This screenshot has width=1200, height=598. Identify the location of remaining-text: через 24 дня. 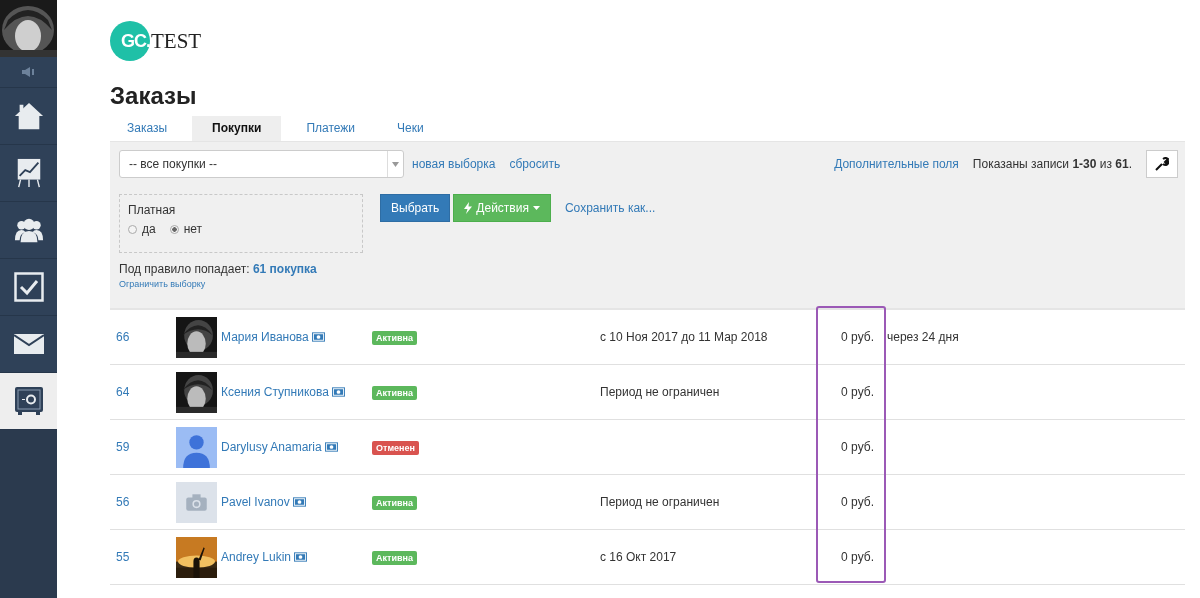
(923, 337).